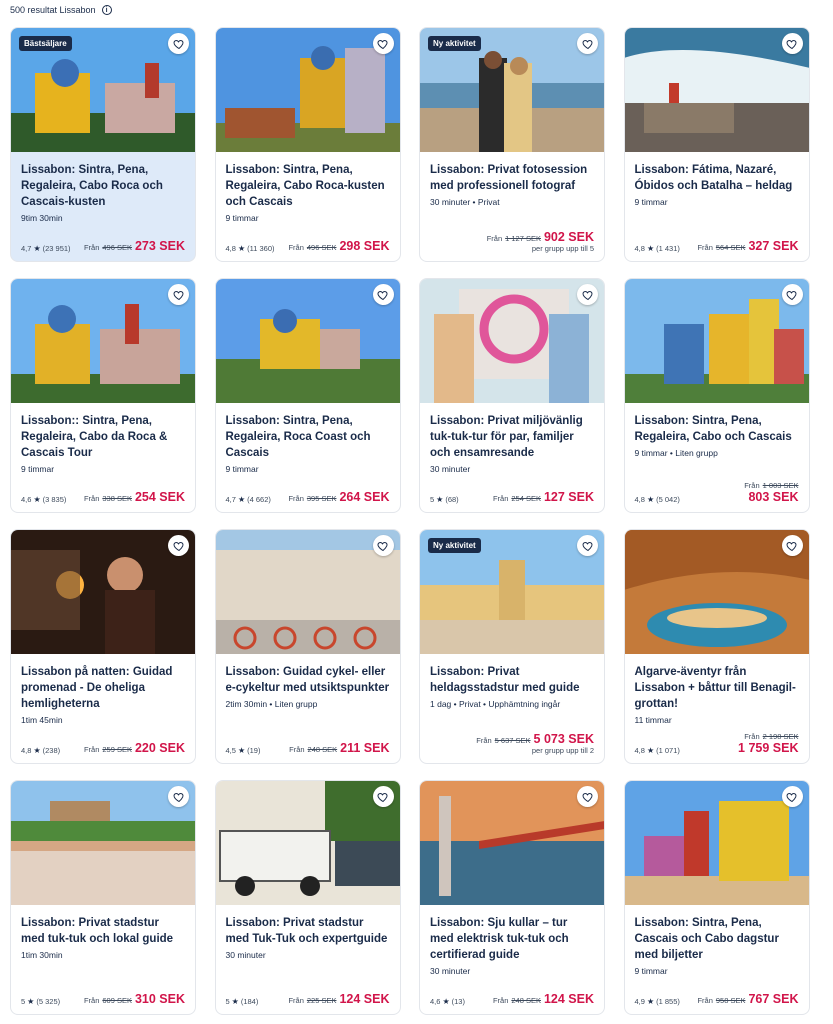 The height and width of the screenshot is (1024, 833). I want to click on price-box: Från 564 SEK 327 SEK, so click(747, 246).